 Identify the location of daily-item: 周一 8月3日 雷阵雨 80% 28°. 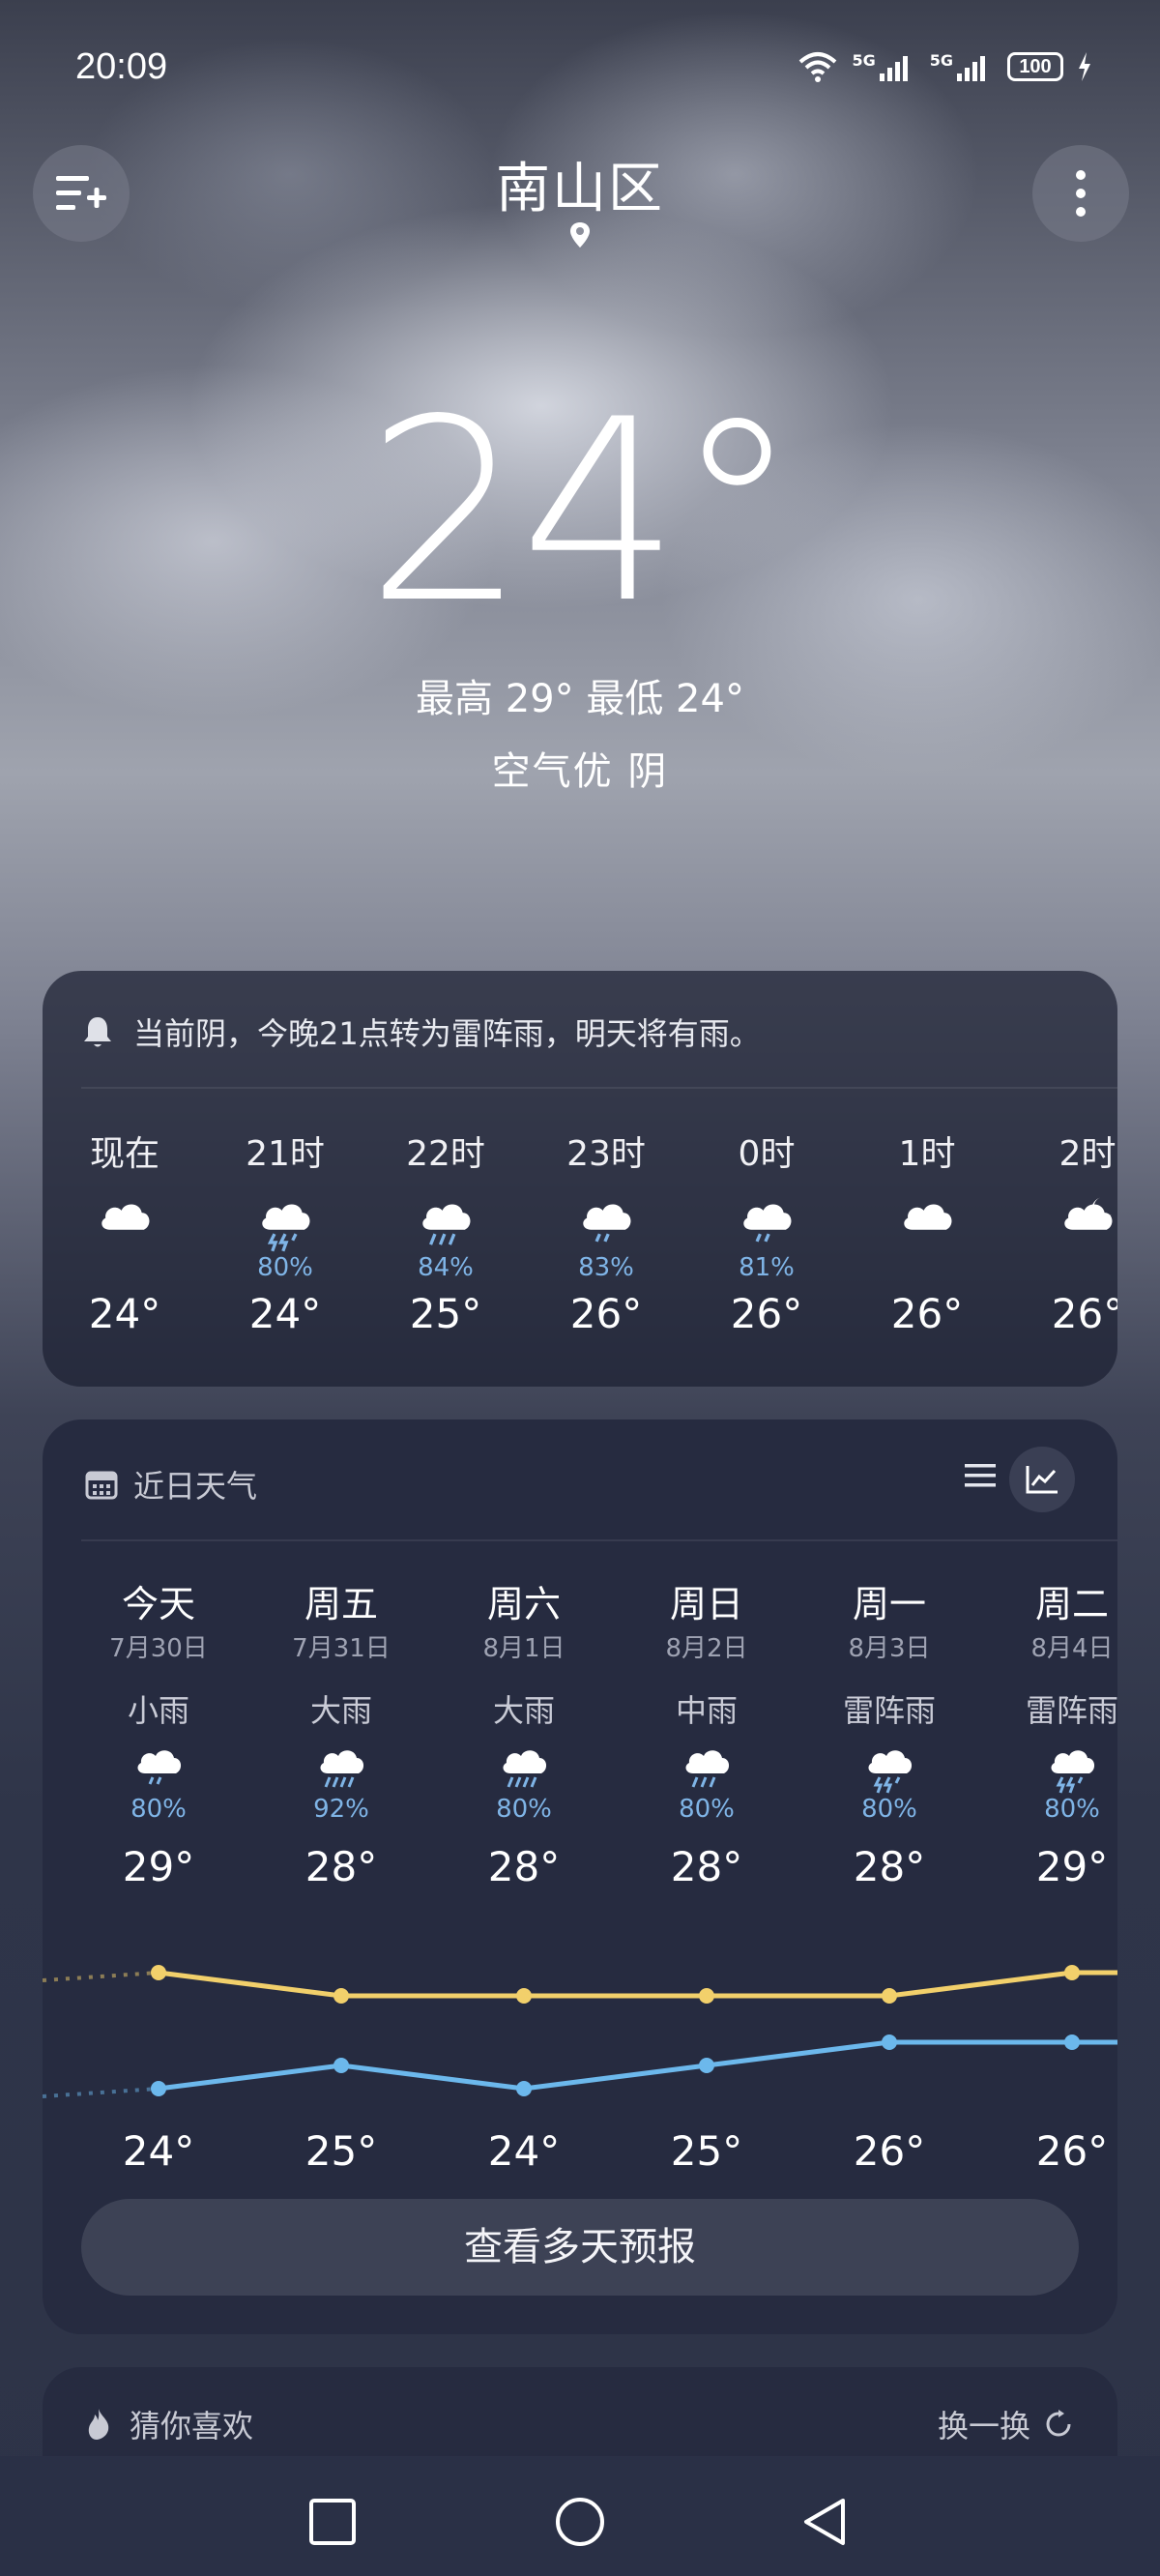
(889, 1732).